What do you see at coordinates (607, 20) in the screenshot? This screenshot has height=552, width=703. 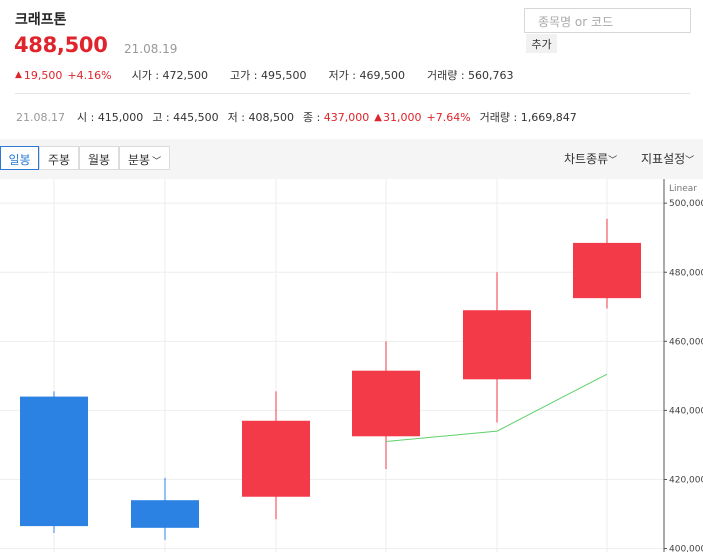 I see `search-input: 종목명 or 코드` at bounding box center [607, 20].